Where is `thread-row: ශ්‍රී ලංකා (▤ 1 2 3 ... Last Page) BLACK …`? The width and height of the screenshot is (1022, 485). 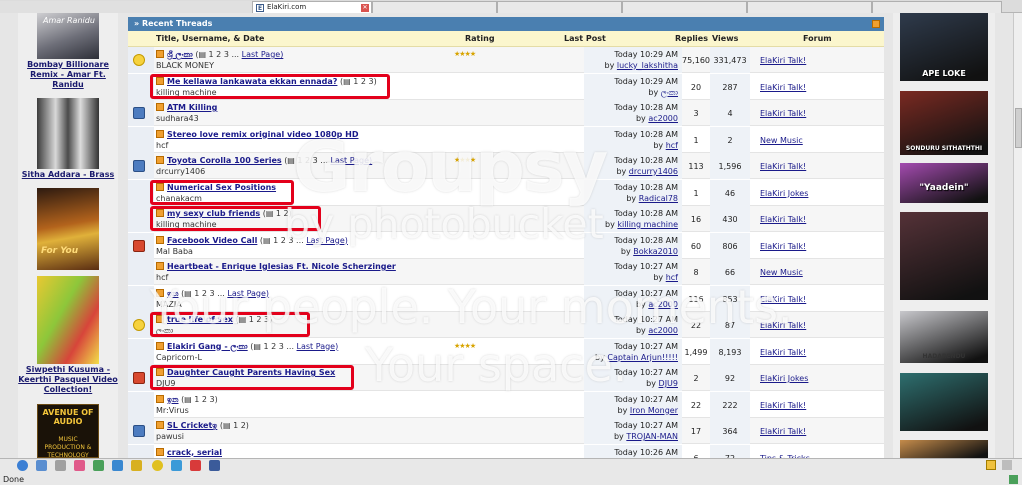 thread-row: ශ්‍රී ලංකා (▤ 1 2 3 ... Last Page) BLACK … is located at coordinates (506, 60).